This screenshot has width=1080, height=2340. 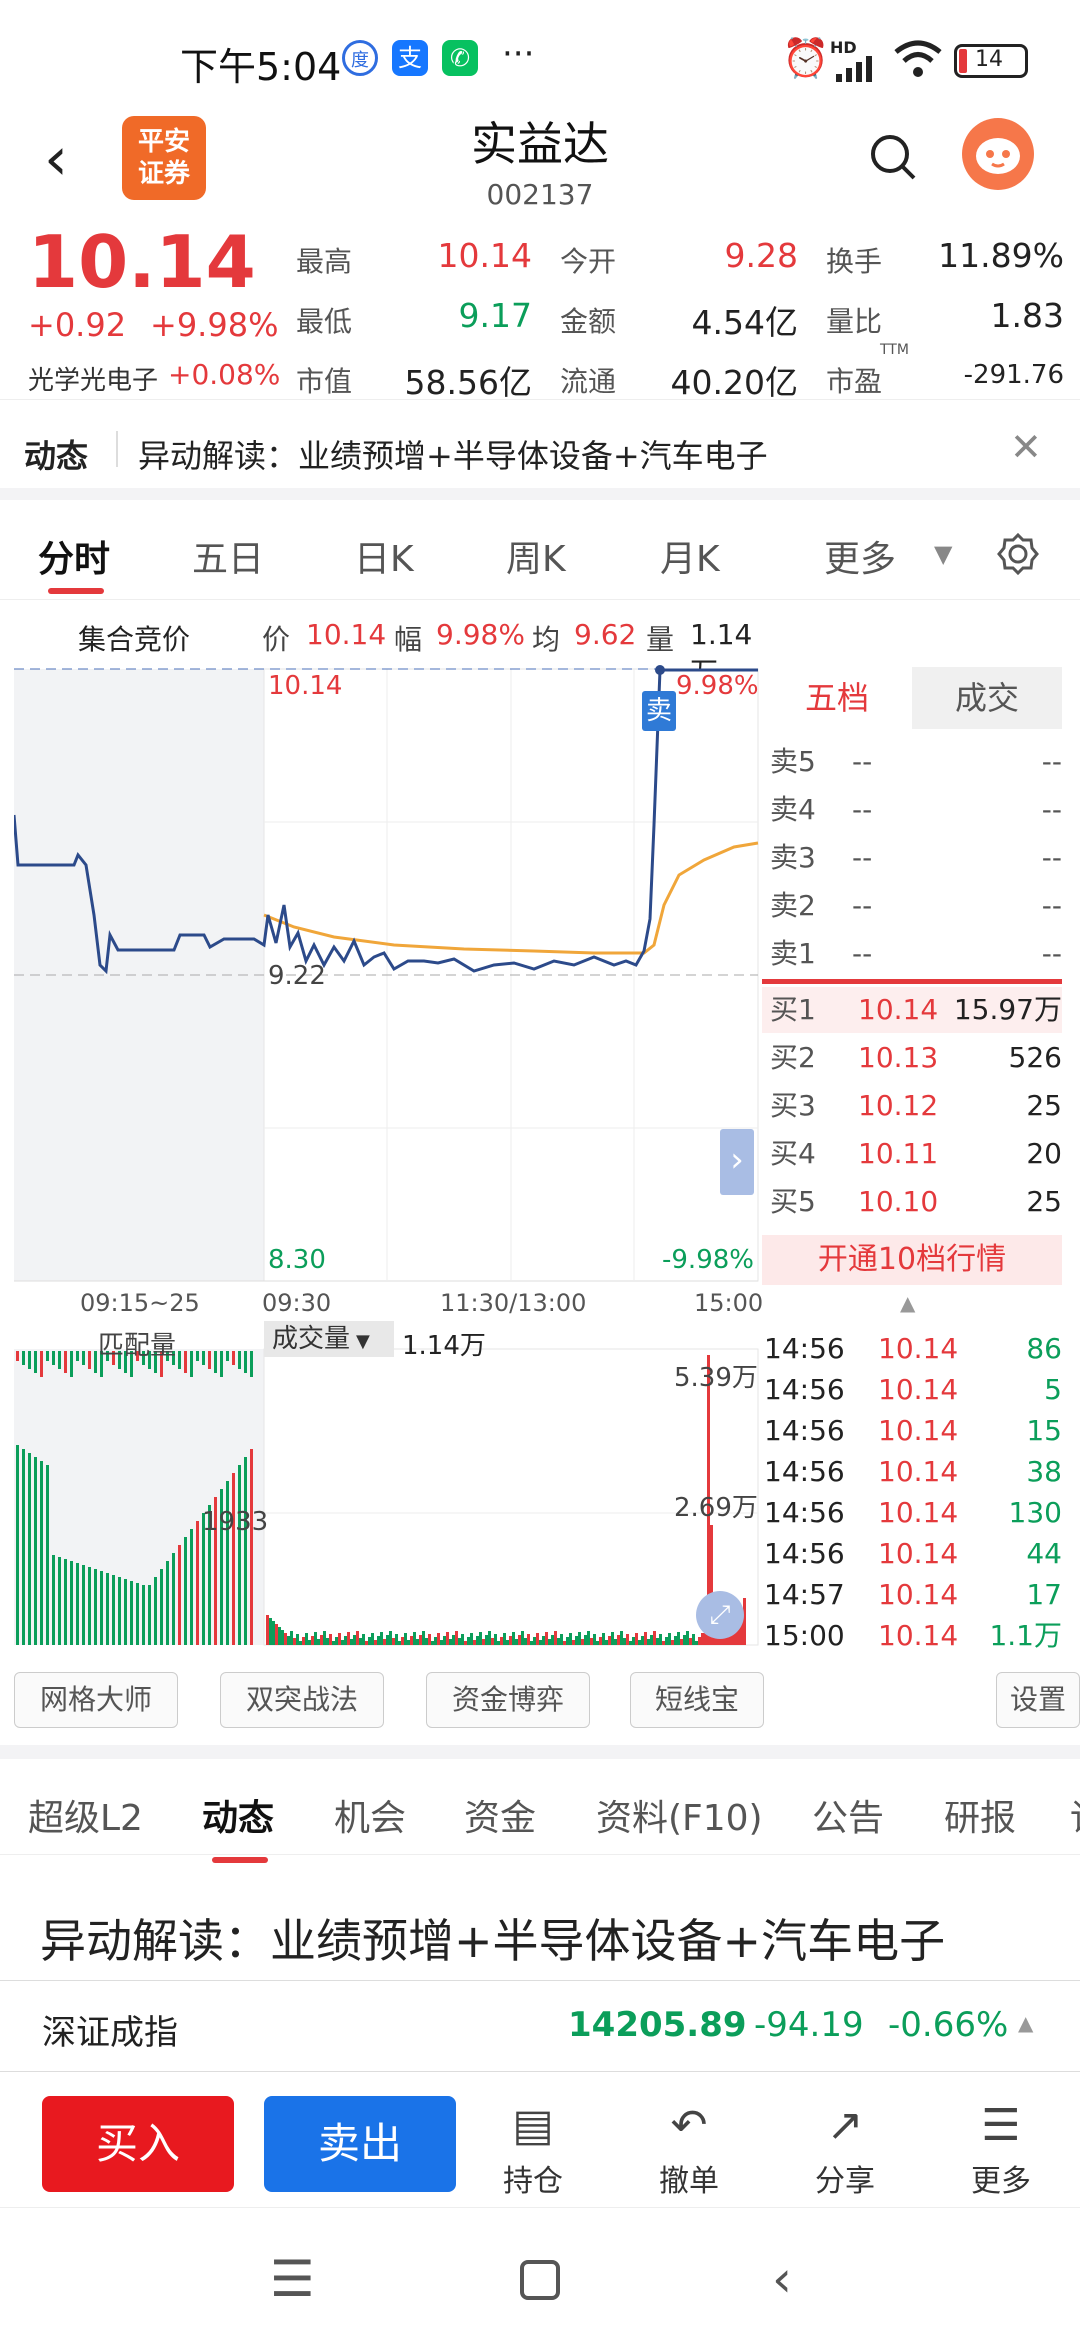 I want to click on tab-five-level: 五档, so click(x=837, y=698).